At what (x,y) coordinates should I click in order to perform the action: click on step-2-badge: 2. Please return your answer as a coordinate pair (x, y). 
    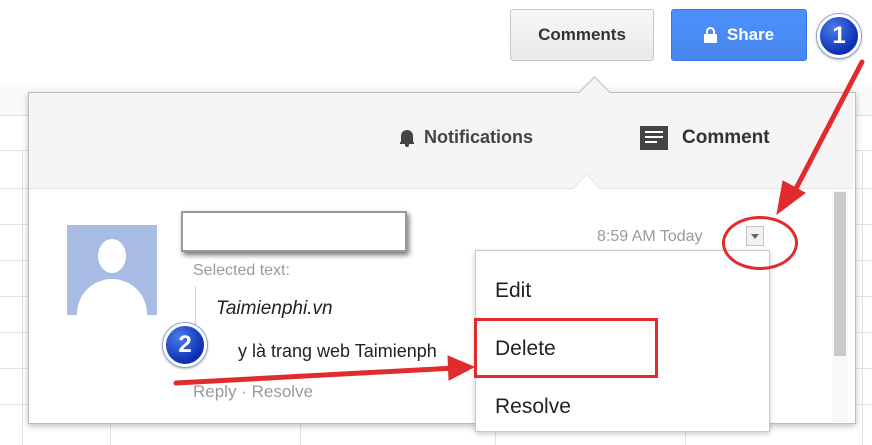
    Looking at the image, I should click on (185, 345).